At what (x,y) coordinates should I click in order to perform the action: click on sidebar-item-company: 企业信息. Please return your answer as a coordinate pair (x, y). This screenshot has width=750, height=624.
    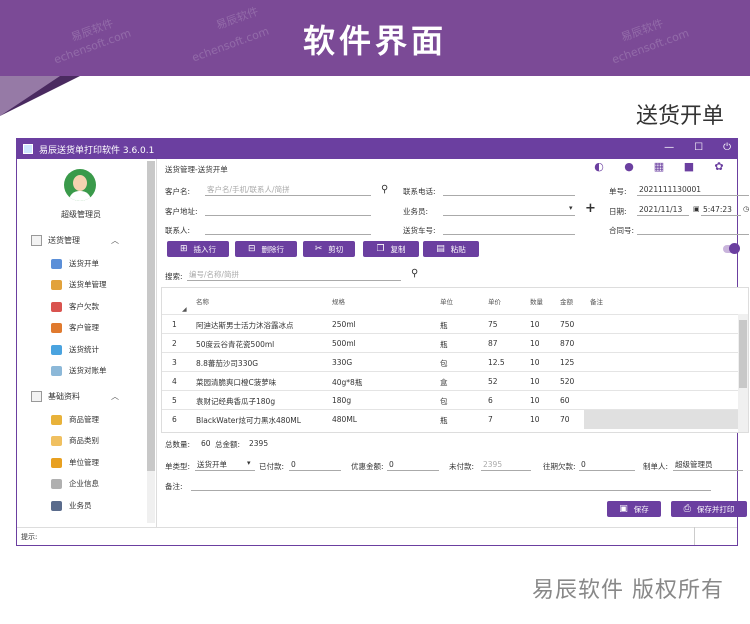
    Looking at the image, I should click on (75, 483).